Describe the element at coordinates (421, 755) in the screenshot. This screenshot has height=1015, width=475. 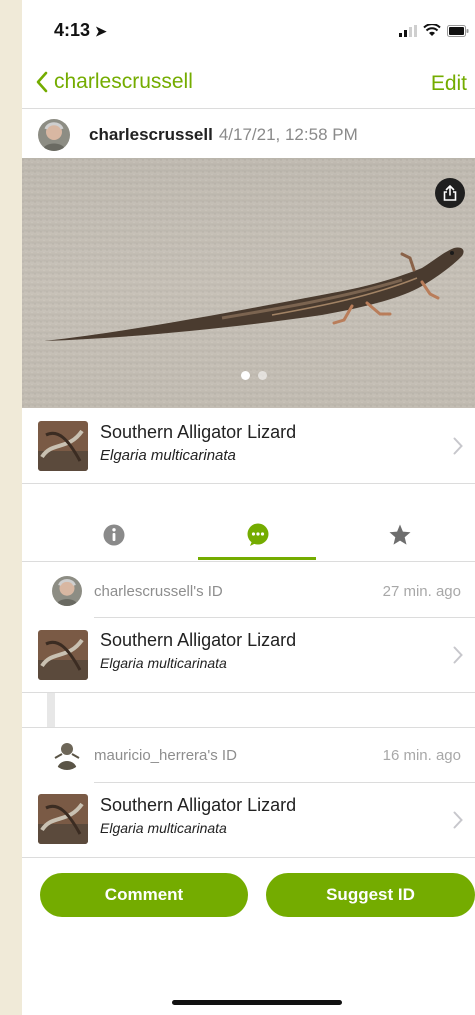
I see `identification-time: 16 min. ago` at that location.